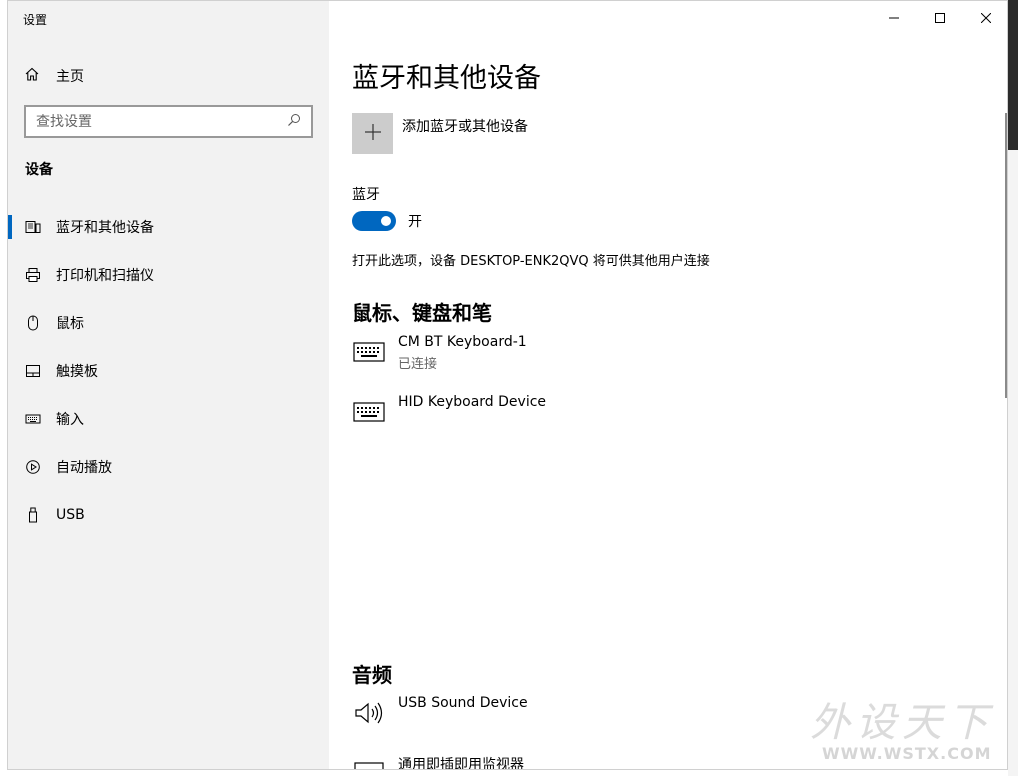 The height and width of the screenshot is (776, 1018). What do you see at coordinates (168, 515) in the screenshot?
I see `sidebar-item-usb: USB` at bounding box center [168, 515].